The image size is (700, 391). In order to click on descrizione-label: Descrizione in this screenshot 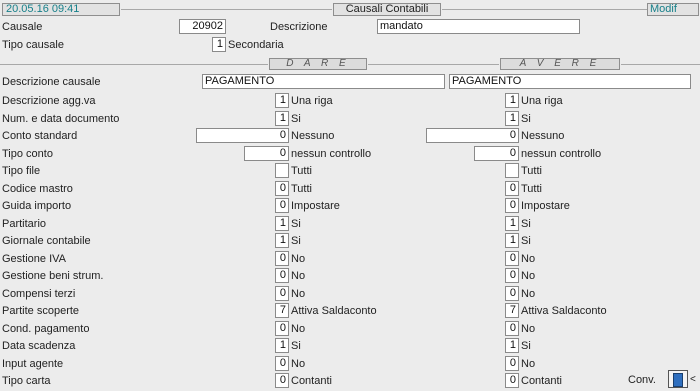, I will do `click(299, 27)`.